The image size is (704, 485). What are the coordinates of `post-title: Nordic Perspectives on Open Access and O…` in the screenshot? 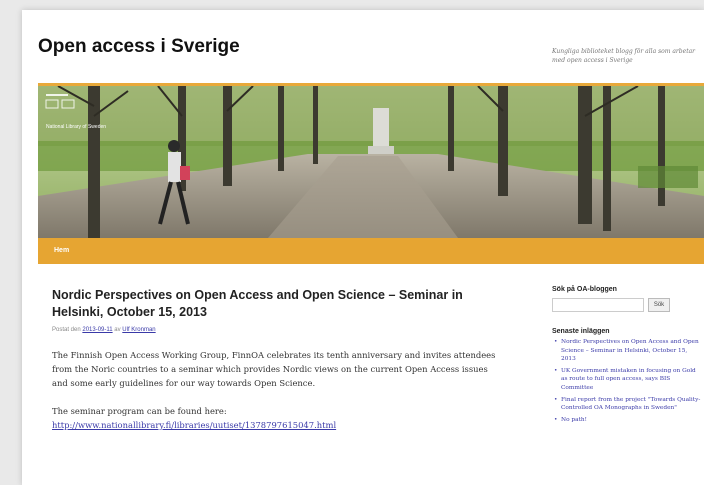 It's located at (272, 304).